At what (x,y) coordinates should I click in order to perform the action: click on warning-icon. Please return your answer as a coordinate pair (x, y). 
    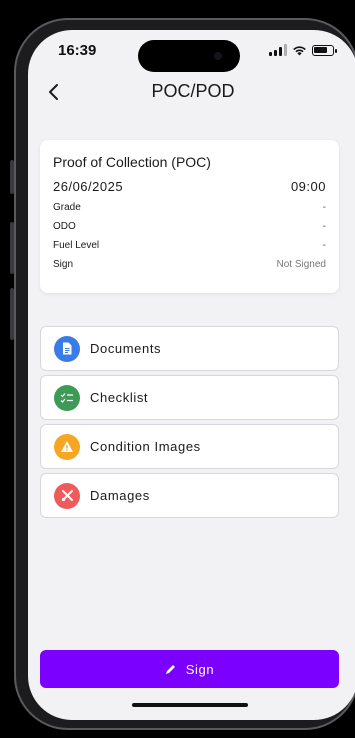
    Looking at the image, I should click on (67, 446).